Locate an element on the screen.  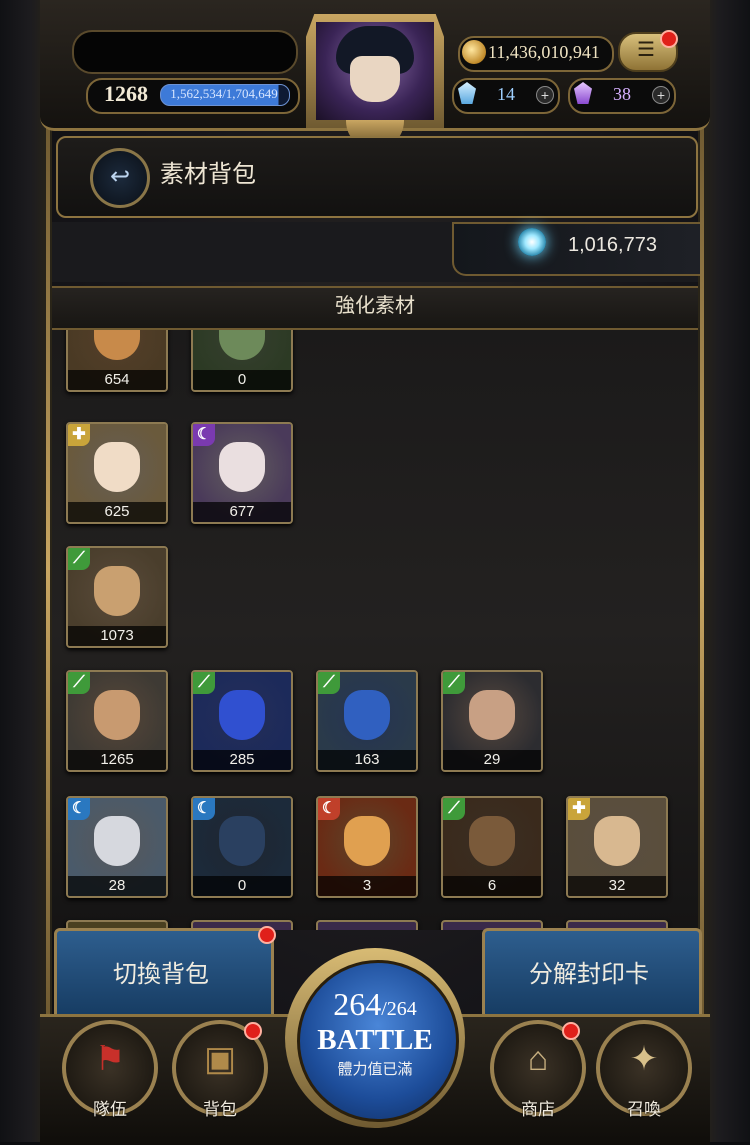
stamina-status: 體力值已滿 is located at coordinates (375, 1069).